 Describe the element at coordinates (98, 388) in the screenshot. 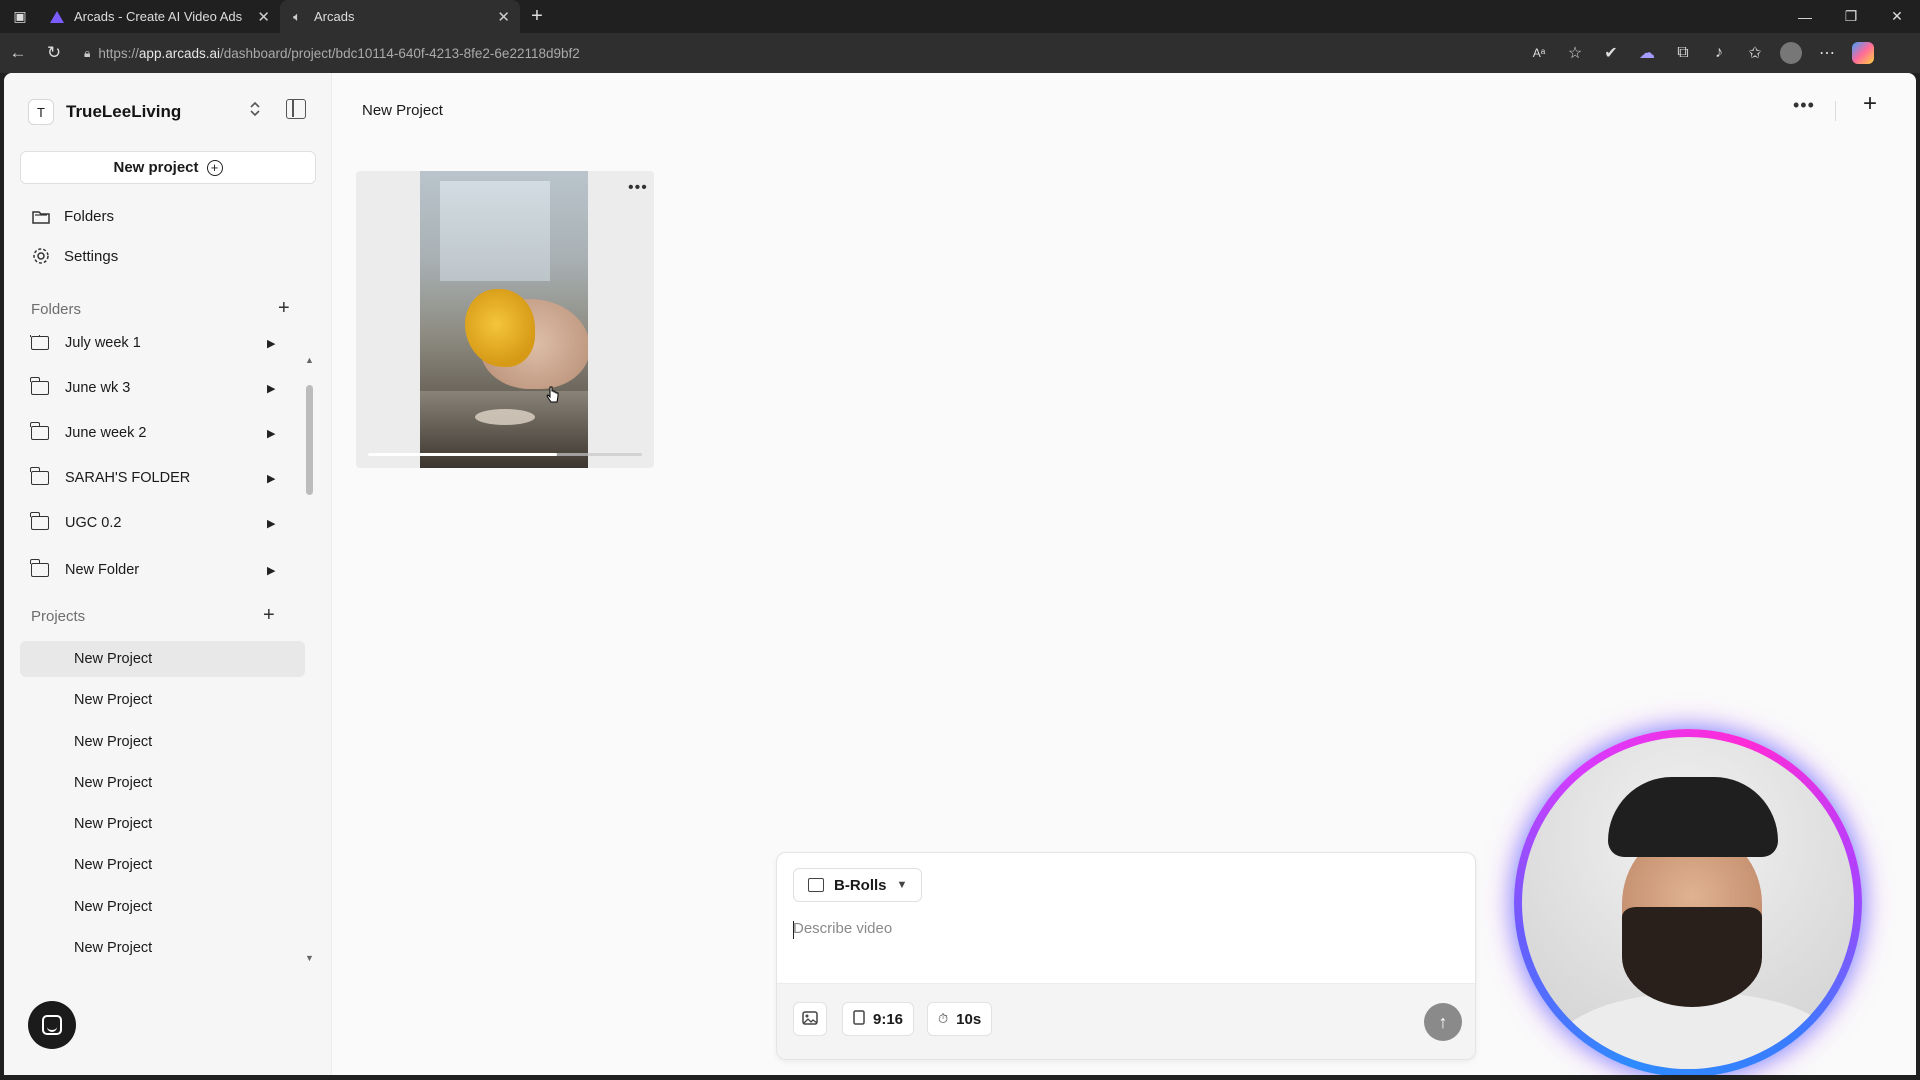

I see `folder-name: June wk 3` at that location.